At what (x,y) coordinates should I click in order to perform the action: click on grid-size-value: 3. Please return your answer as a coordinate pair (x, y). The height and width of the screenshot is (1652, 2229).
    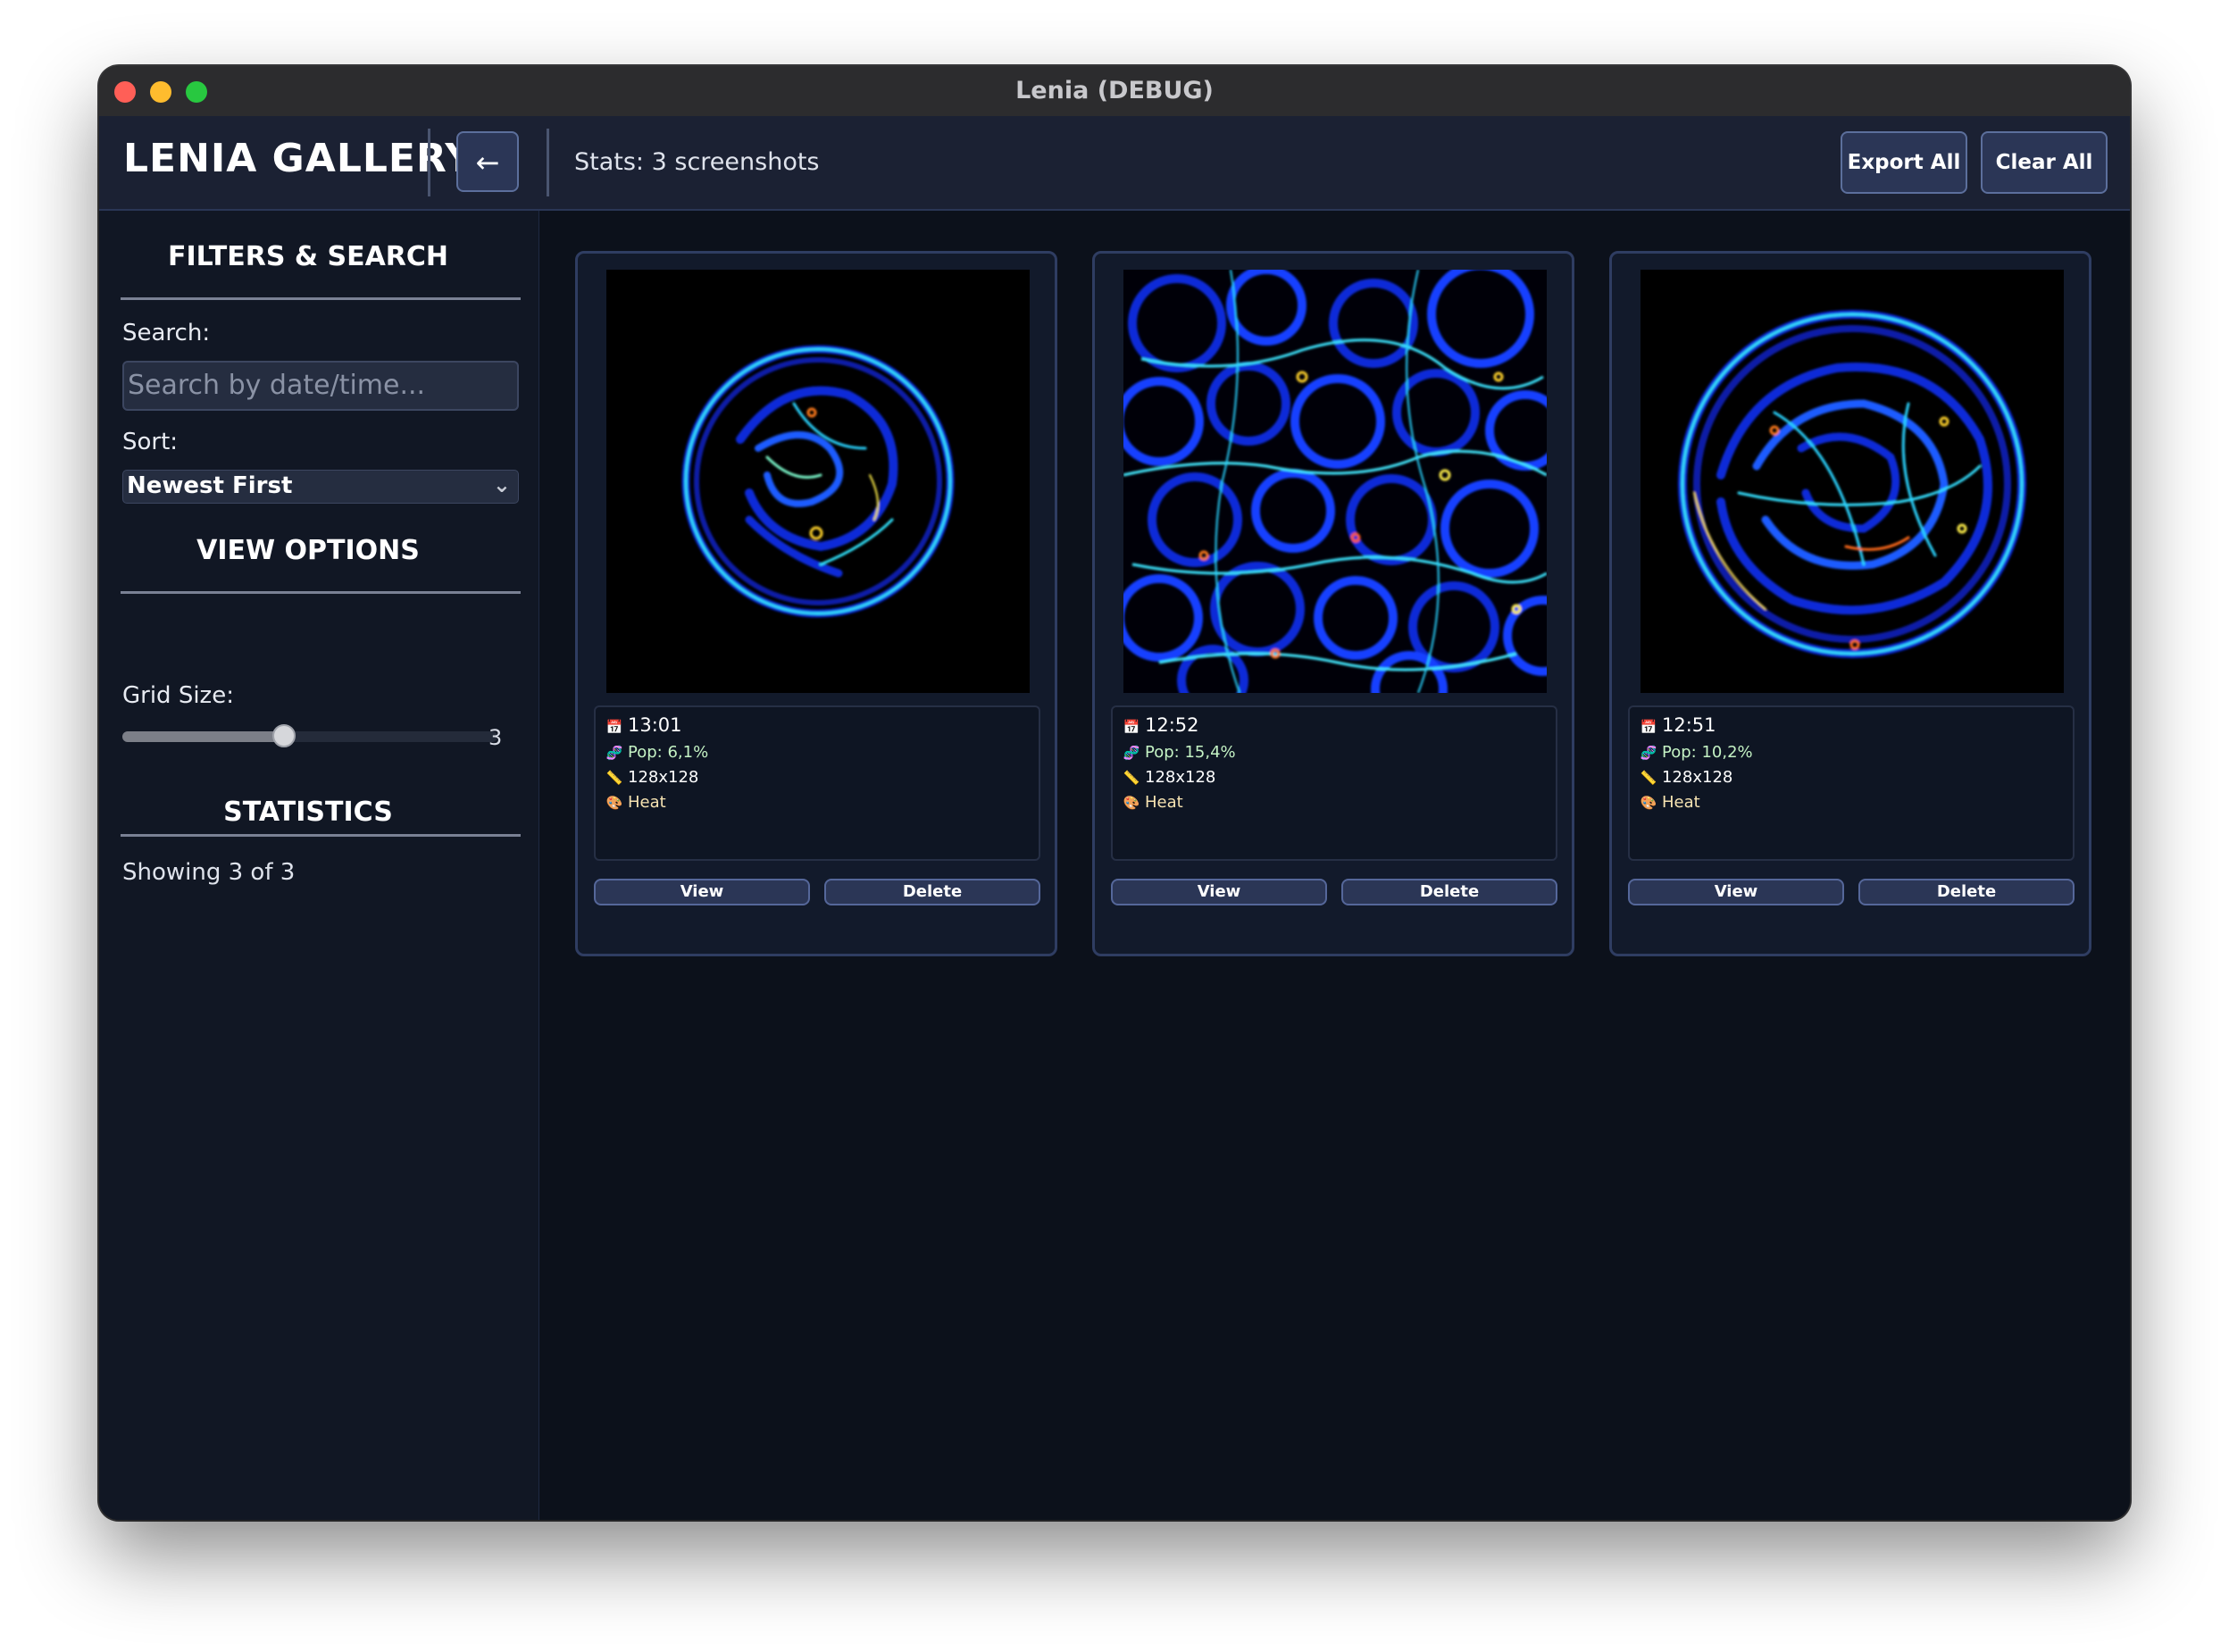
    Looking at the image, I should click on (495, 737).